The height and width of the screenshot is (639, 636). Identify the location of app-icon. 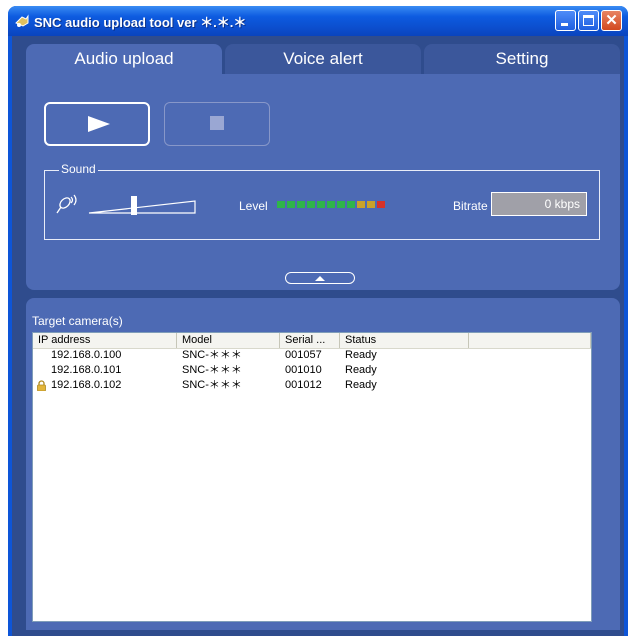
(22, 20).